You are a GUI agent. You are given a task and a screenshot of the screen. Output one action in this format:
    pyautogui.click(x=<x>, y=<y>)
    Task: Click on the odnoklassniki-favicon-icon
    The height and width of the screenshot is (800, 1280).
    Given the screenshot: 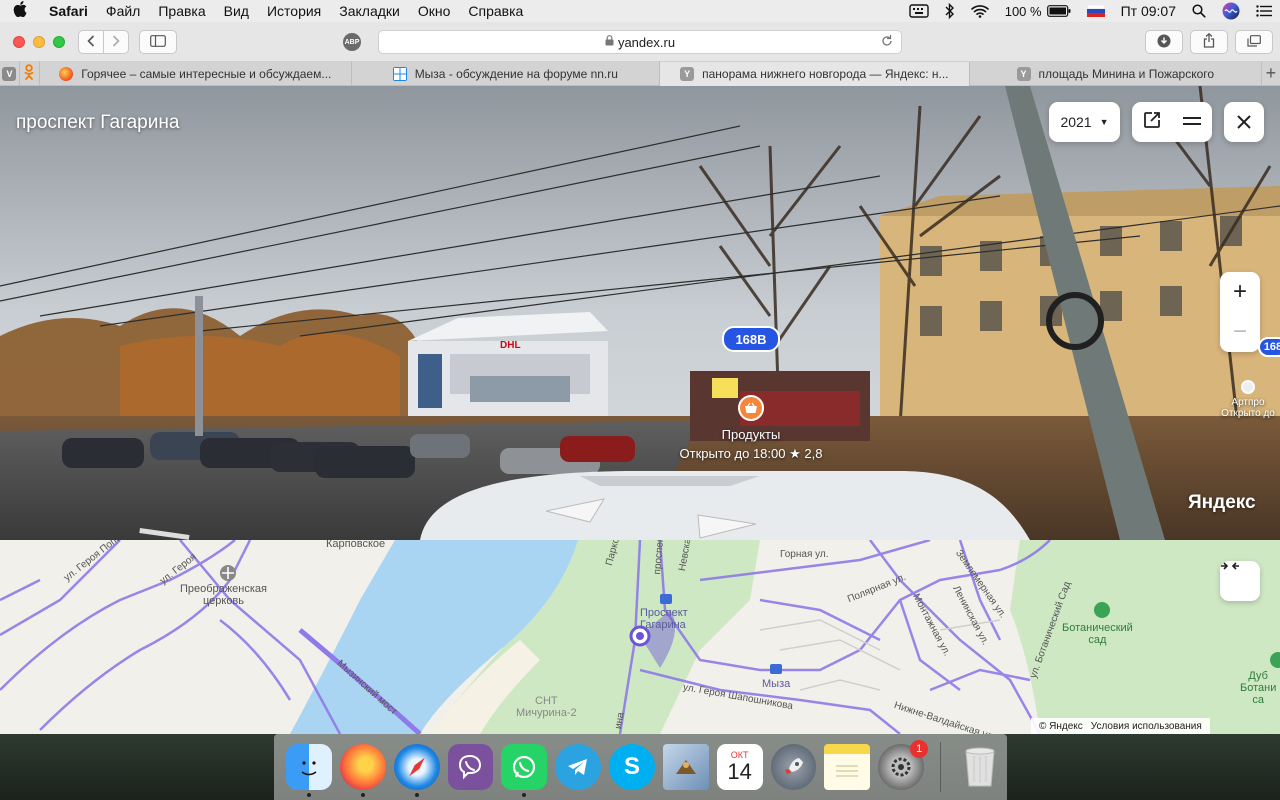 What is the action you would take?
    pyautogui.click(x=29, y=74)
    